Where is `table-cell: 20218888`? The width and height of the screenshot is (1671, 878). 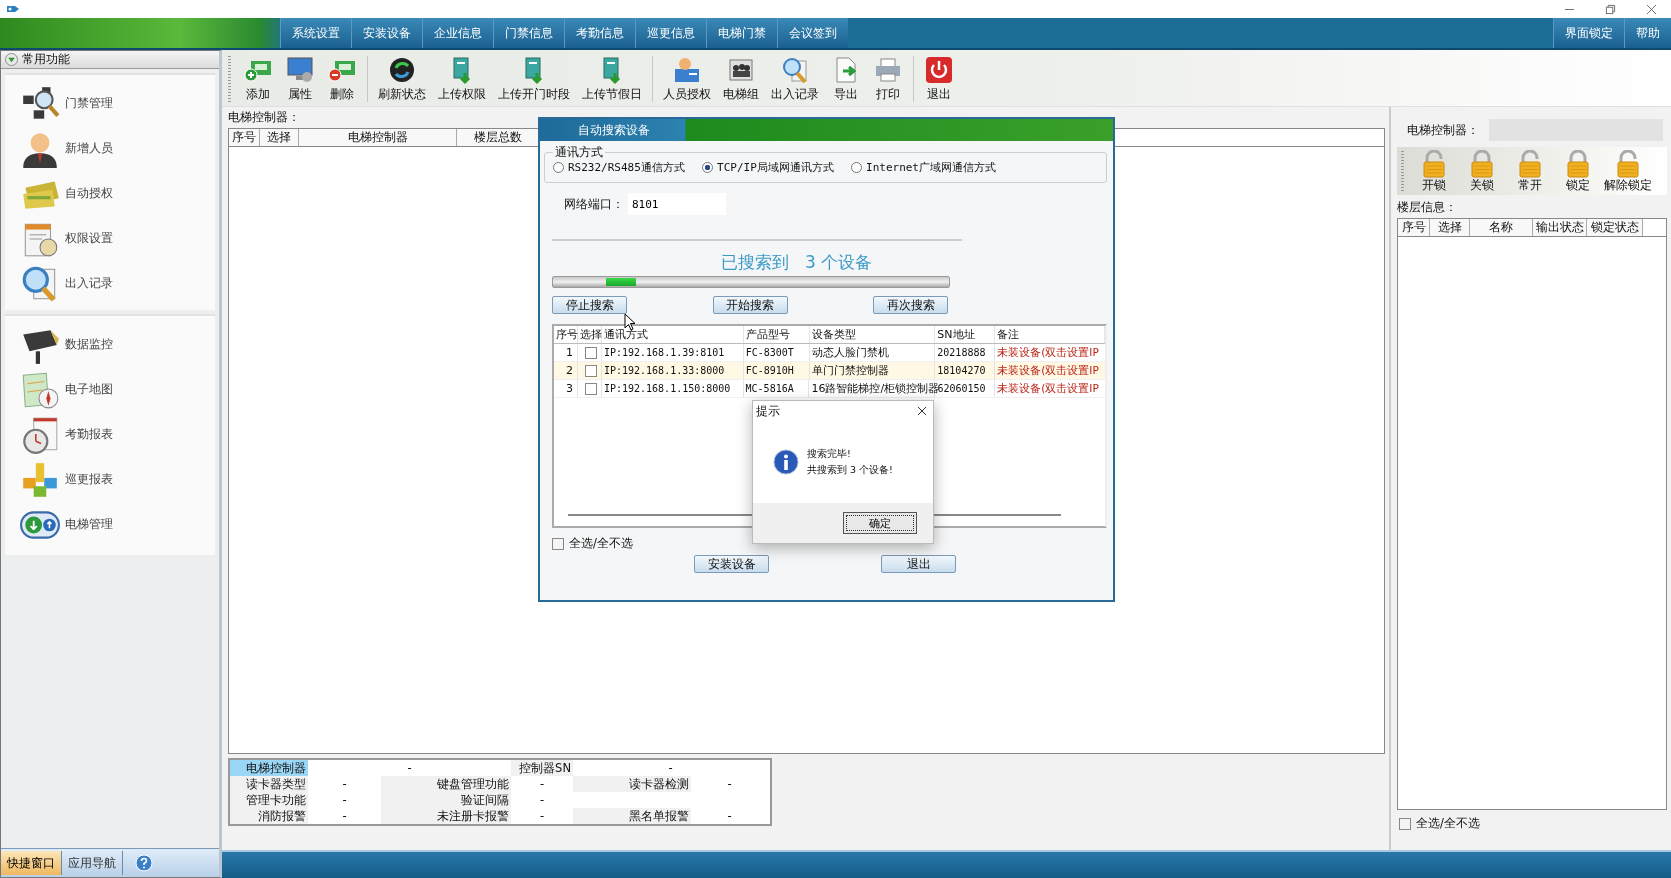
table-cell: 20218888 is located at coordinates (965, 352).